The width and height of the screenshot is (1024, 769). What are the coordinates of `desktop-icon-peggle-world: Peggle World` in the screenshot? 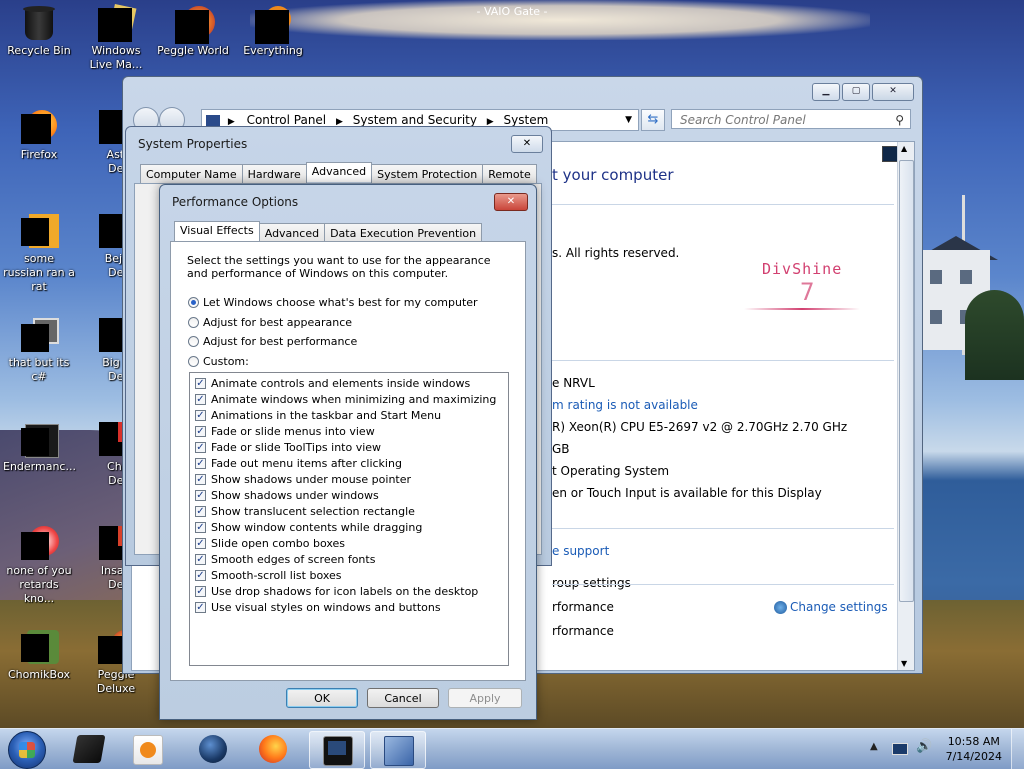 It's located at (193, 32).